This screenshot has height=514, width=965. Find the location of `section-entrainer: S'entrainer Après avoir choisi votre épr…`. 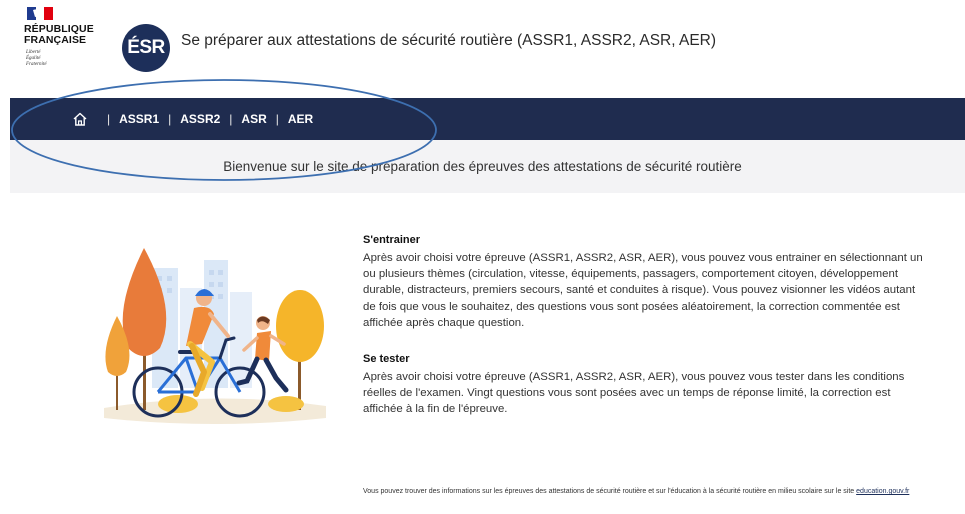

section-entrainer: S'entrainer Après avoir choisi votre épr… is located at coordinates (643, 282).